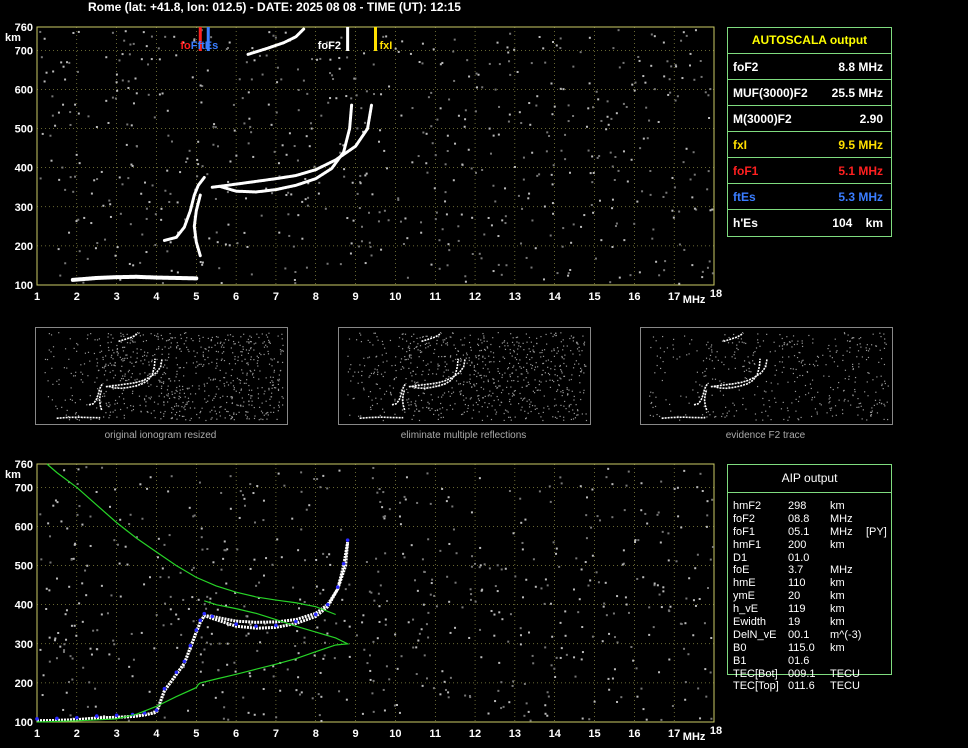 This screenshot has height=748, width=968. What do you see at coordinates (744, 196) in the screenshot?
I see `autoscala-param: ftEs` at bounding box center [744, 196].